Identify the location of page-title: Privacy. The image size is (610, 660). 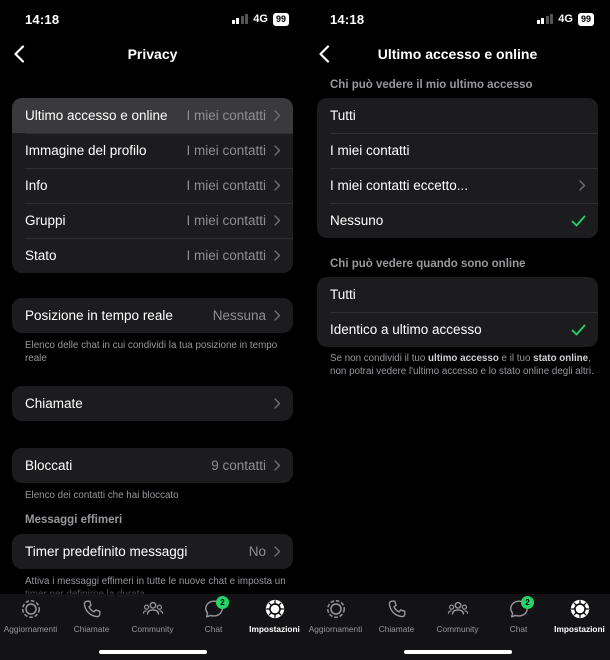
(152, 54).